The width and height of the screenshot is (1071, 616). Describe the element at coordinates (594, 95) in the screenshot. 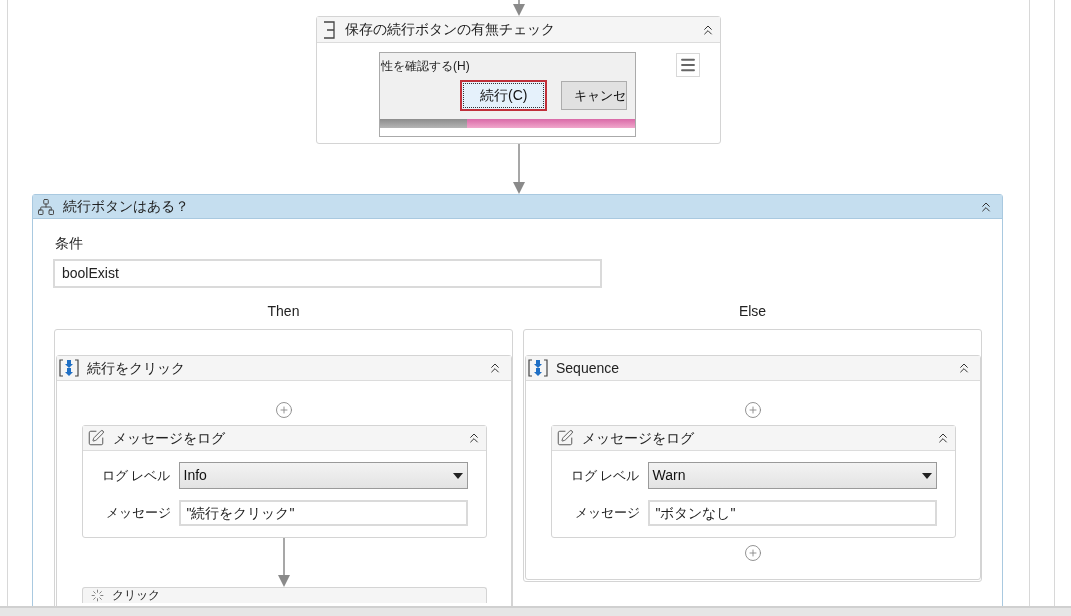

I see `dialog-button: キャンセ` at that location.